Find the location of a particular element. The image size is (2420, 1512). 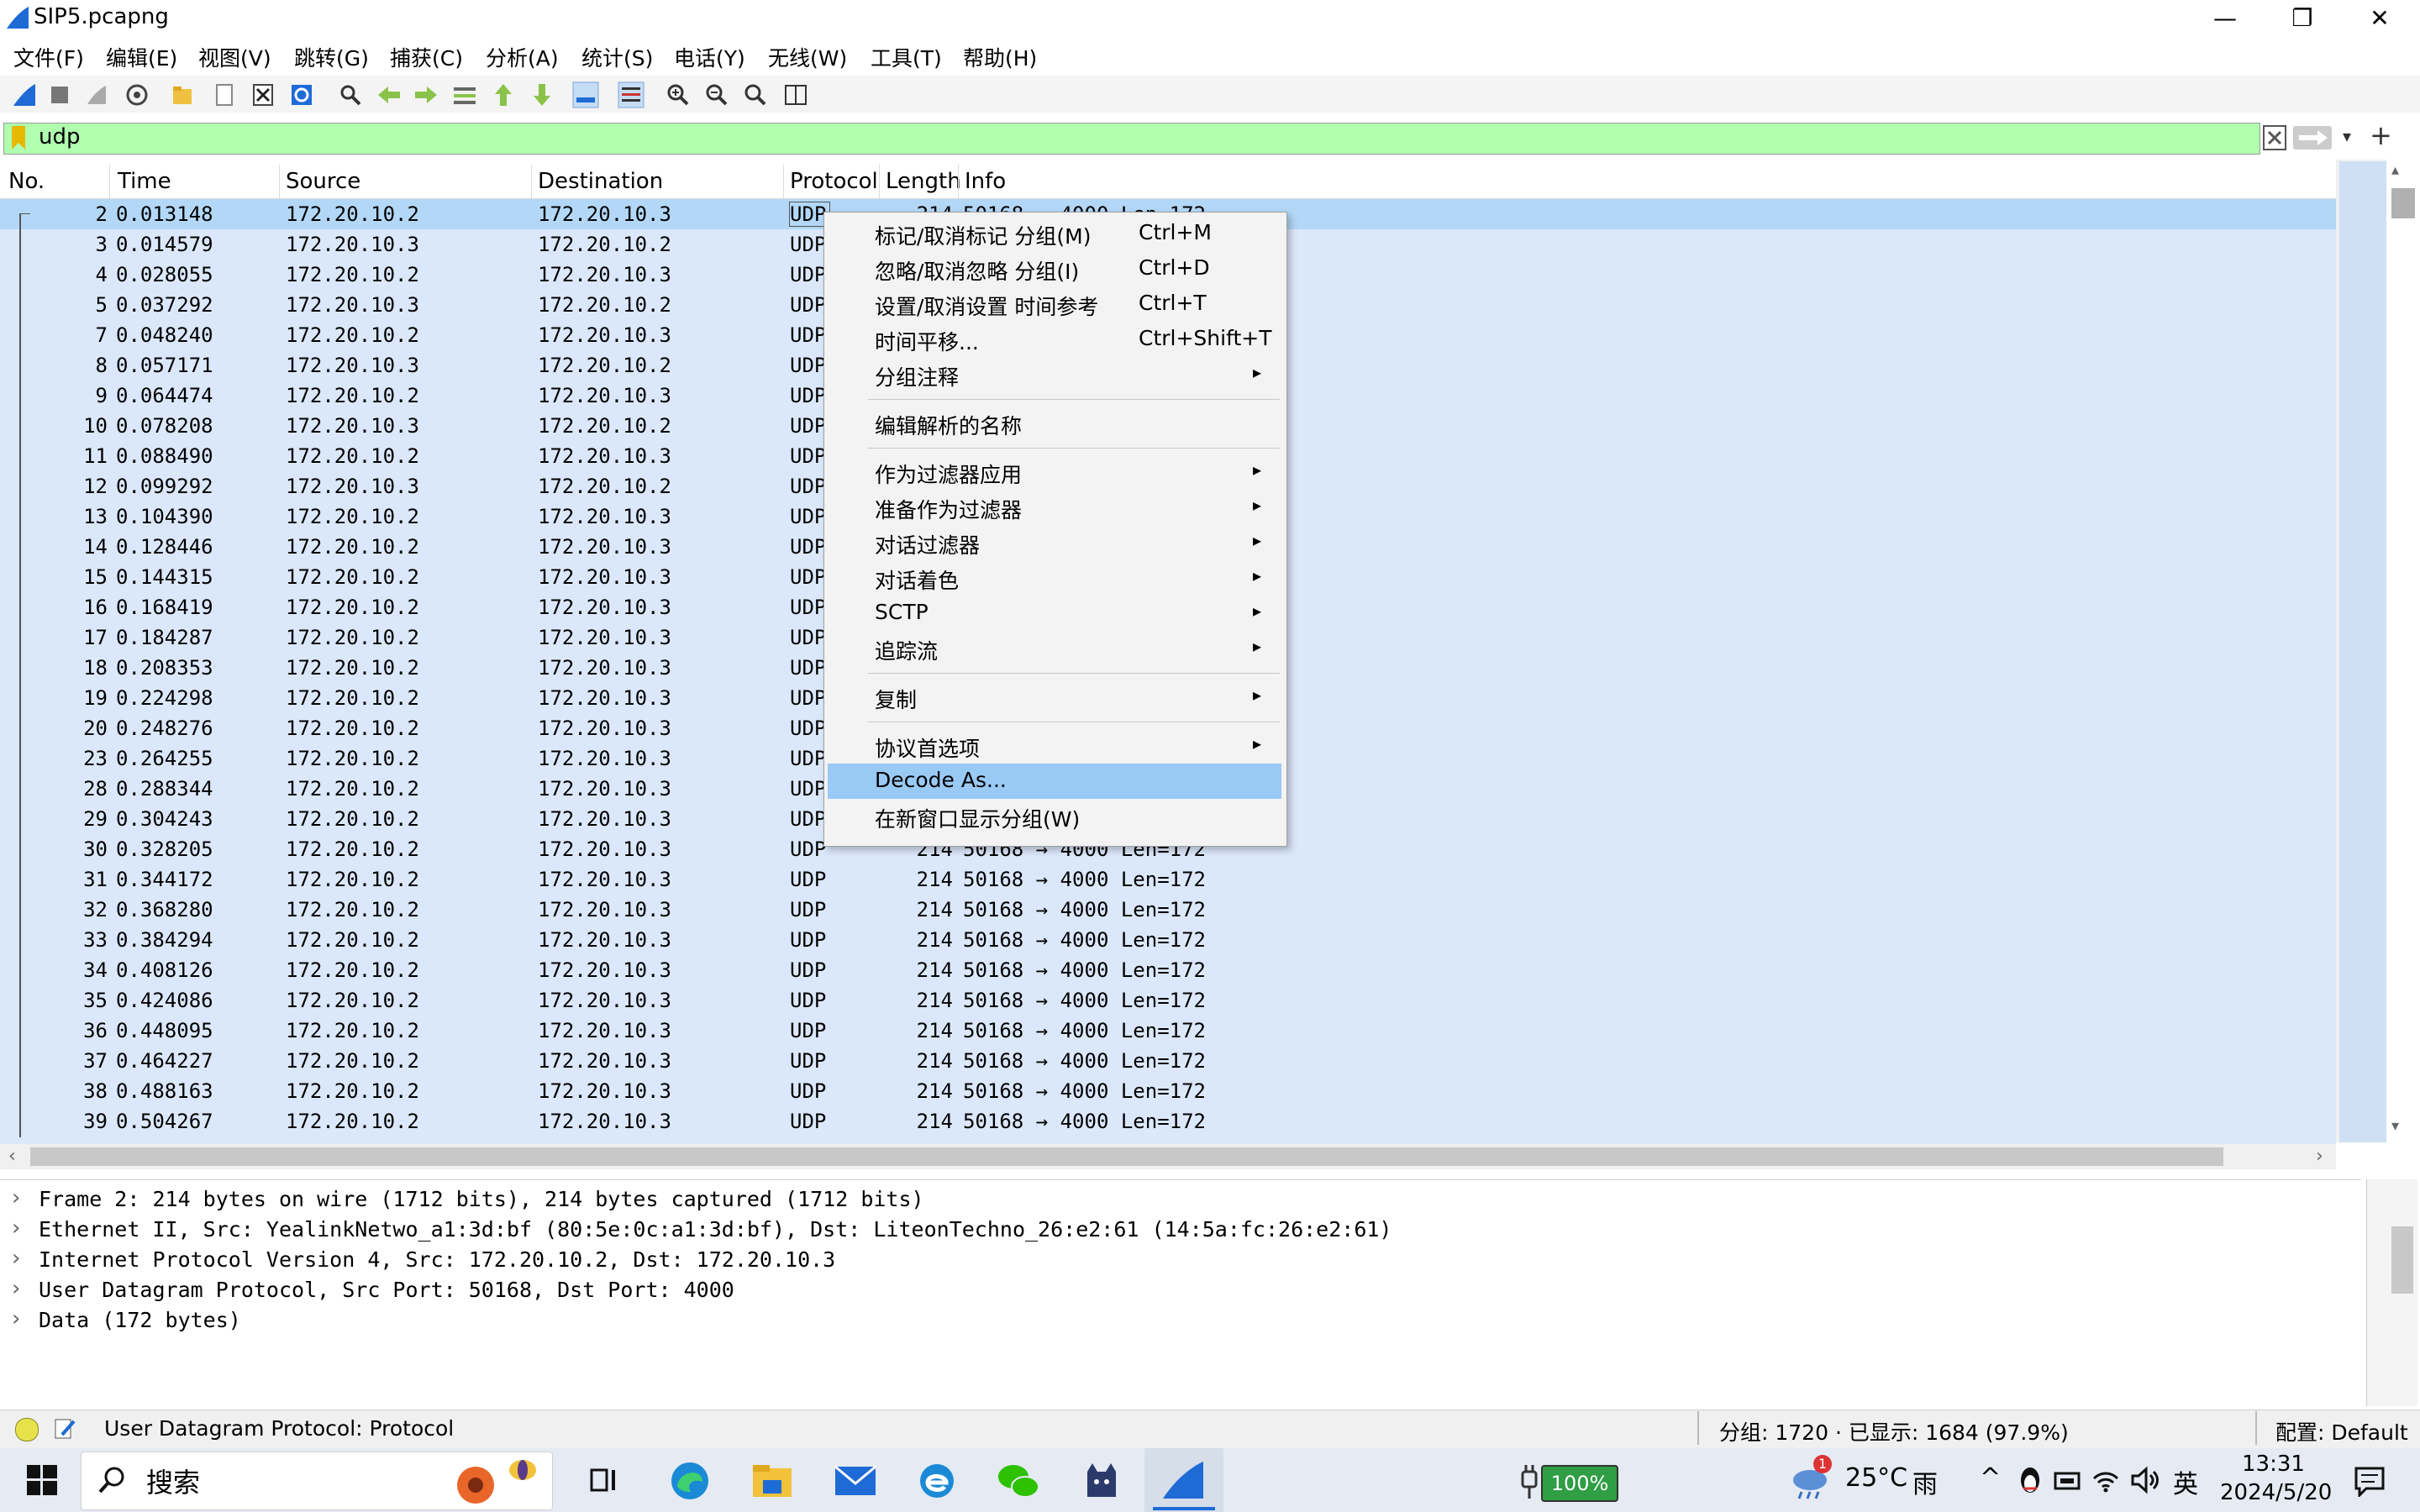

column-protocol: Protocol is located at coordinates (834, 181).